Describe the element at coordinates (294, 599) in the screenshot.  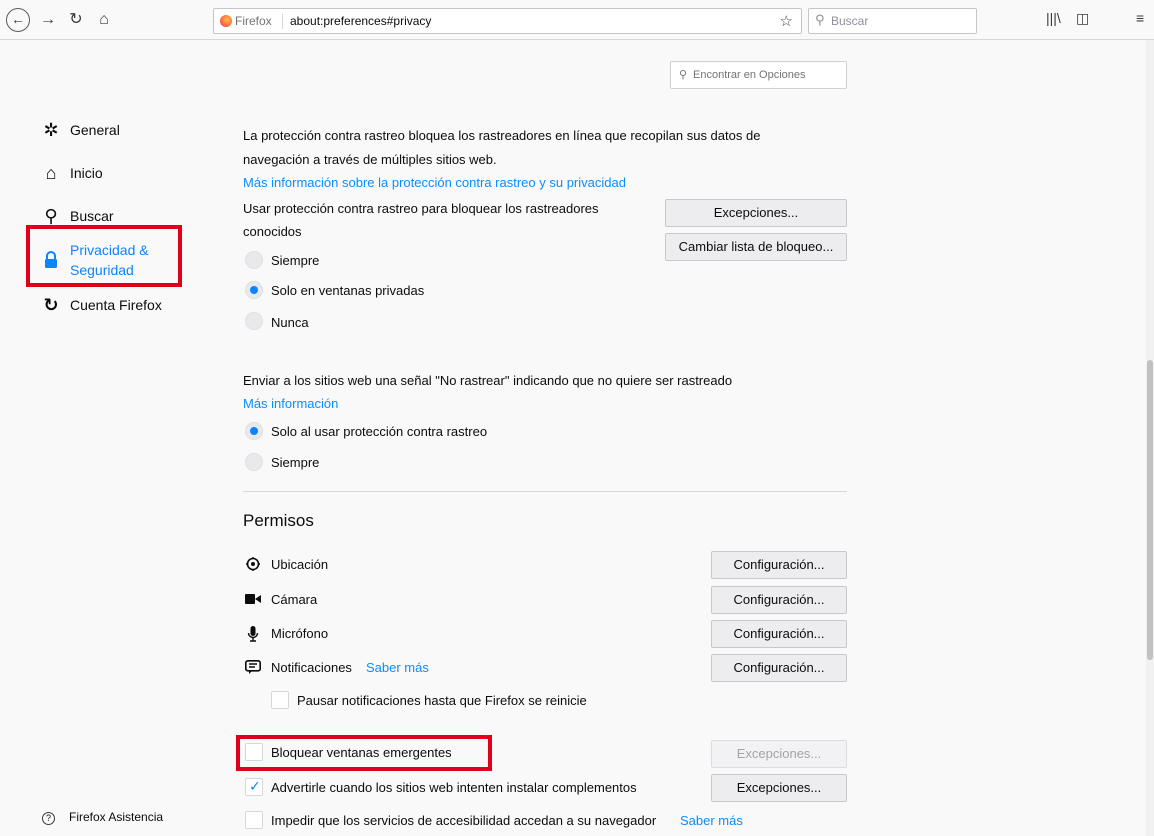
I see `permission-camera-label: Cámara` at that location.